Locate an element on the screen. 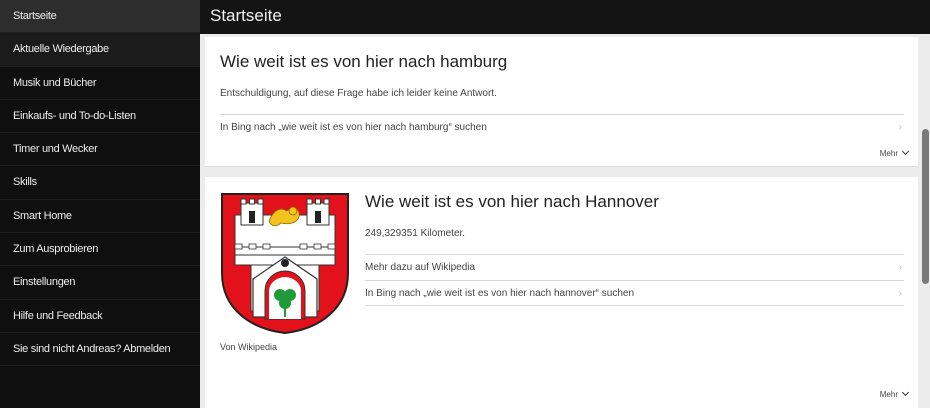 The image size is (930, 408). scrollbar is located at coordinates (925, 221).